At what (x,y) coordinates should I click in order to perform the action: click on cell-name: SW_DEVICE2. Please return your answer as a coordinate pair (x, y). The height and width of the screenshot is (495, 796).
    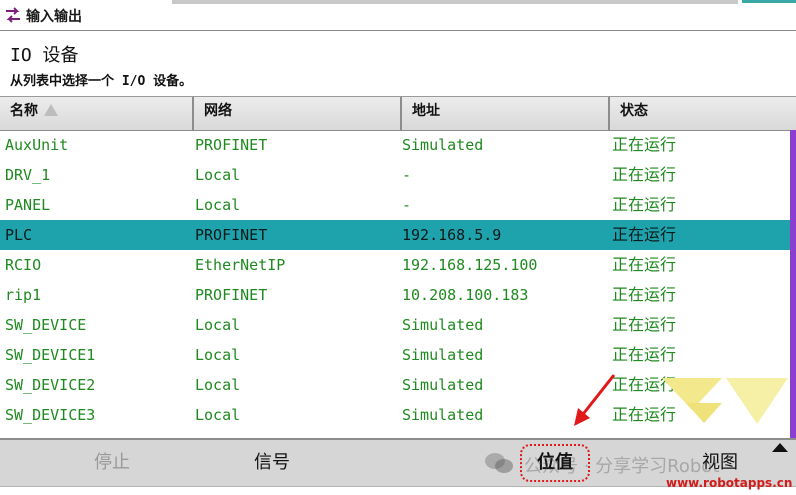
    Looking at the image, I should click on (50, 385).